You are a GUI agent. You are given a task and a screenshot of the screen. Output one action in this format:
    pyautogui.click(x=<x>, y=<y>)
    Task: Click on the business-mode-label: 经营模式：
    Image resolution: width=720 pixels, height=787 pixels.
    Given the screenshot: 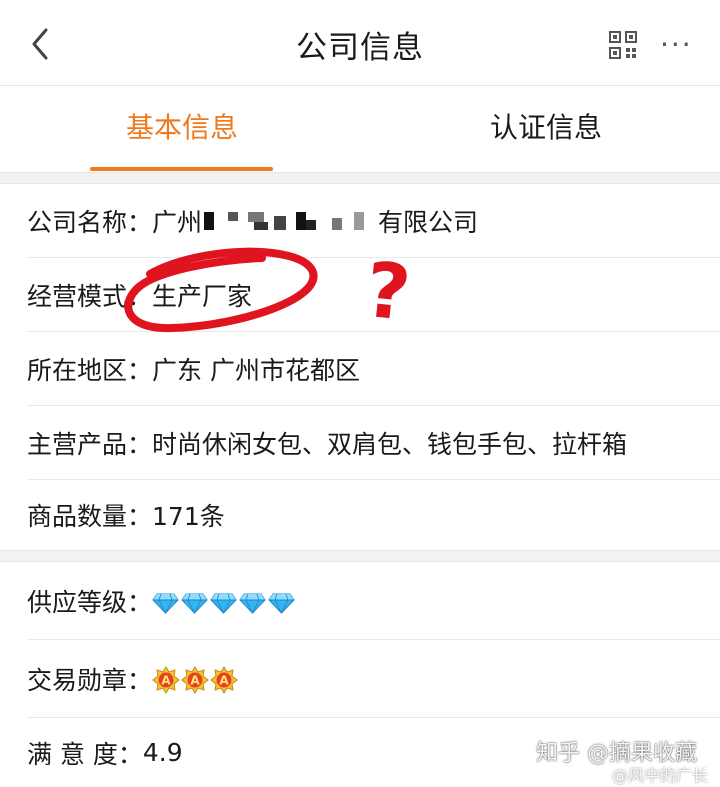 What is the action you would take?
    pyautogui.click(x=90, y=296)
    